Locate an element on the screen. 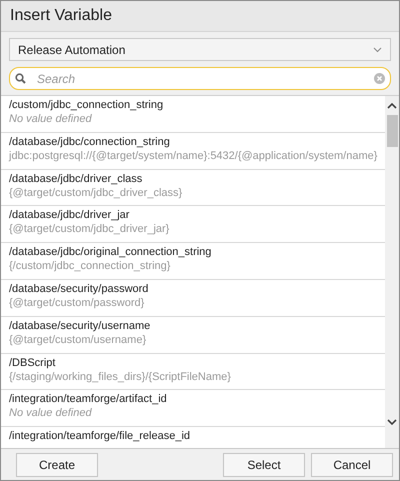 This screenshot has height=481, width=400. variable-name: /database/jdbc/original_connection_string is located at coordinates (110, 252).